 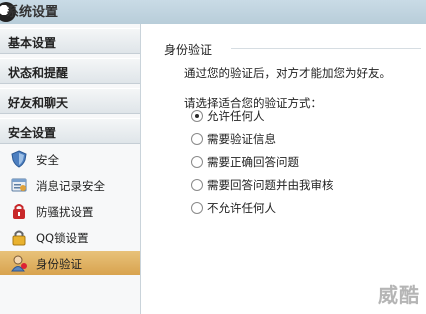 I want to click on section-title: 身份验证, so click(x=188, y=50).